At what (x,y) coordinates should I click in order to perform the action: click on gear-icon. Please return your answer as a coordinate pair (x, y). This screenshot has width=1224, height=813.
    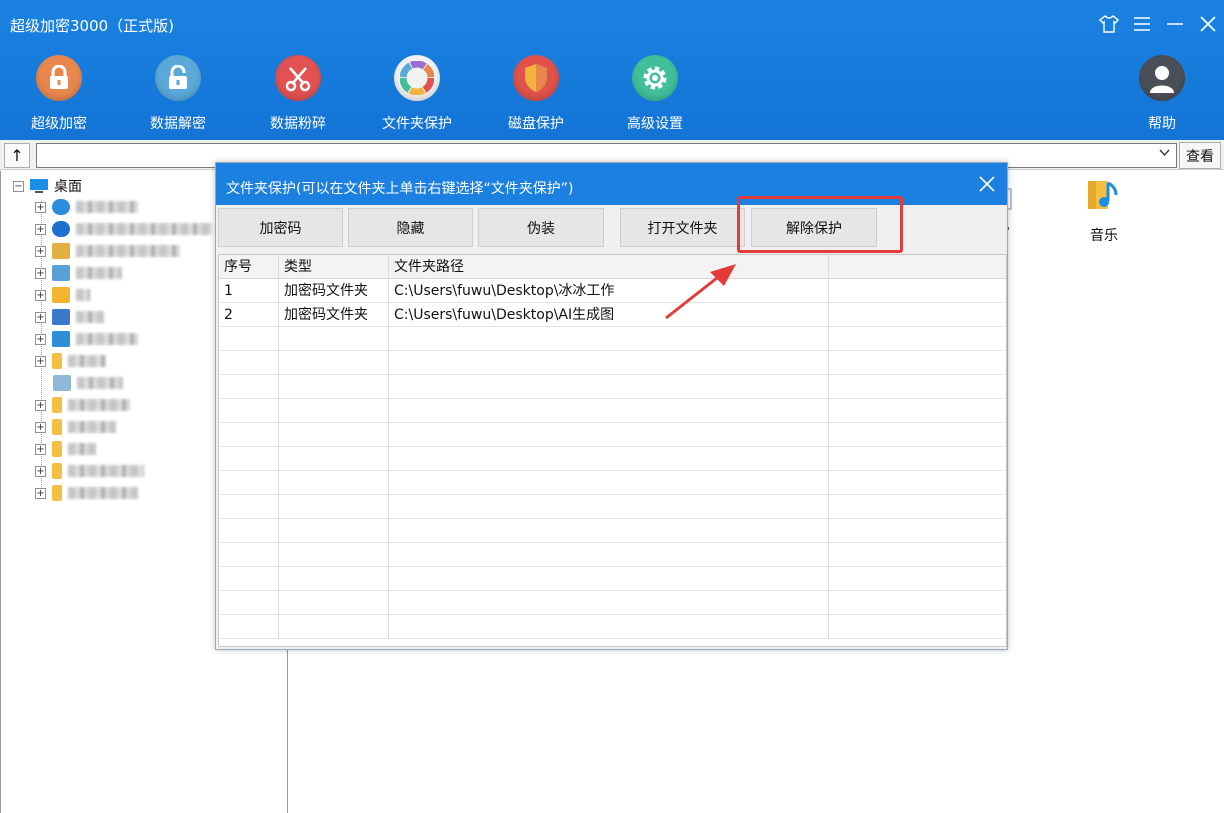
    Looking at the image, I should click on (655, 78).